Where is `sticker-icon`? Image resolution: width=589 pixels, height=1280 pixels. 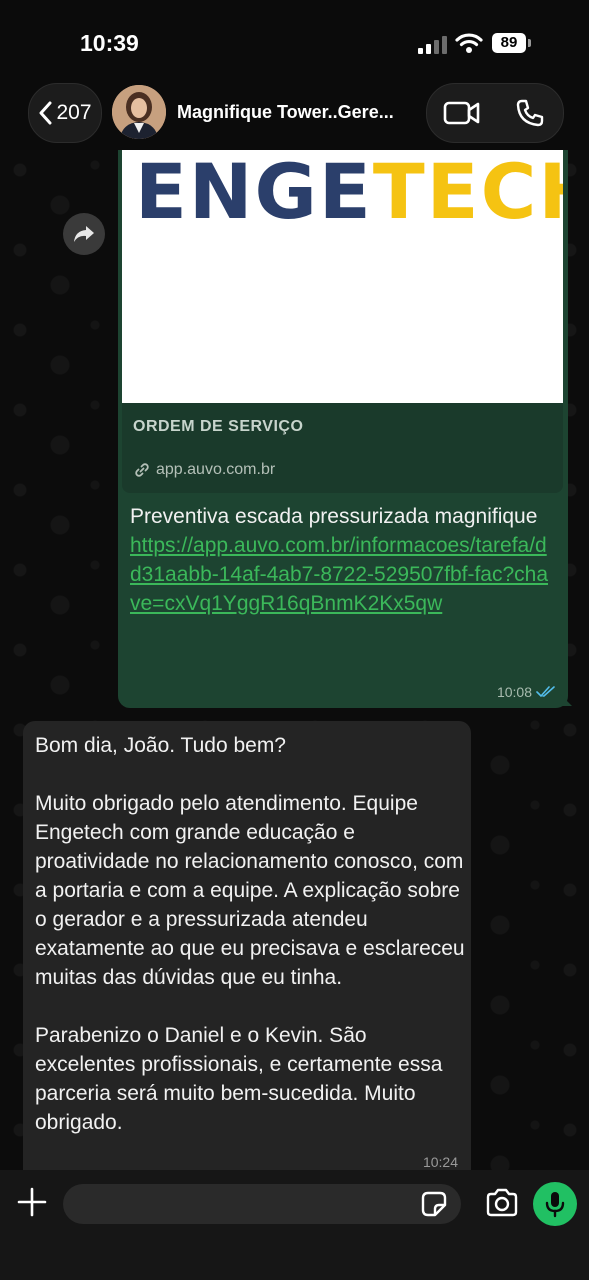 sticker-icon is located at coordinates (434, 1204).